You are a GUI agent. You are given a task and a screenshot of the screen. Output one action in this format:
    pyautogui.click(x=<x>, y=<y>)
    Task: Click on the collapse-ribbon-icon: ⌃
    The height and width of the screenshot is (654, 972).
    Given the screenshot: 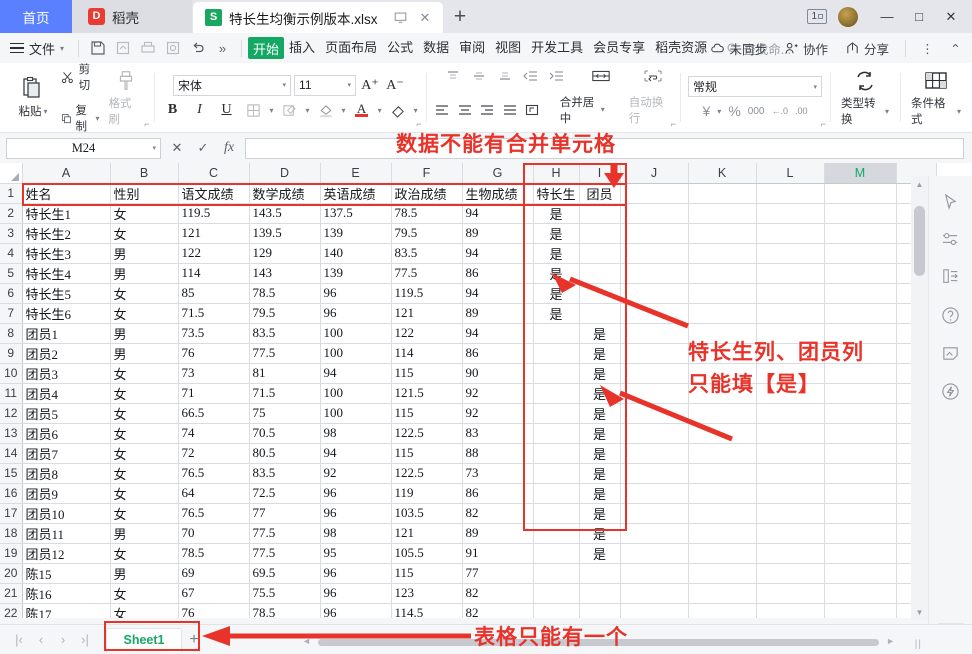 What is the action you would take?
    pyautogui.click(x=955, y=48)
    